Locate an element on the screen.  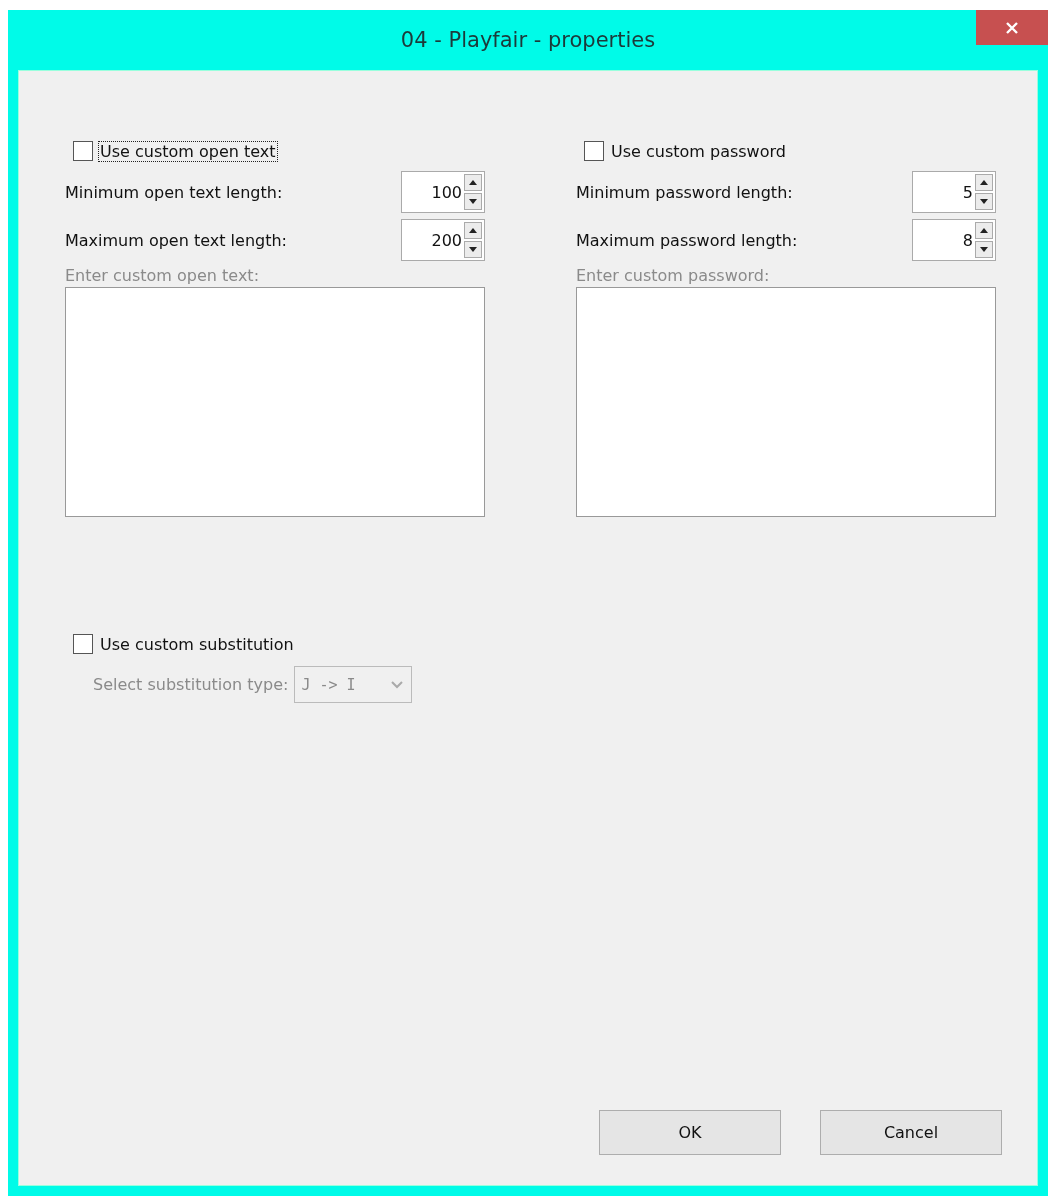
checkbox-label: Use custom password is located at coordinates (698, 151).